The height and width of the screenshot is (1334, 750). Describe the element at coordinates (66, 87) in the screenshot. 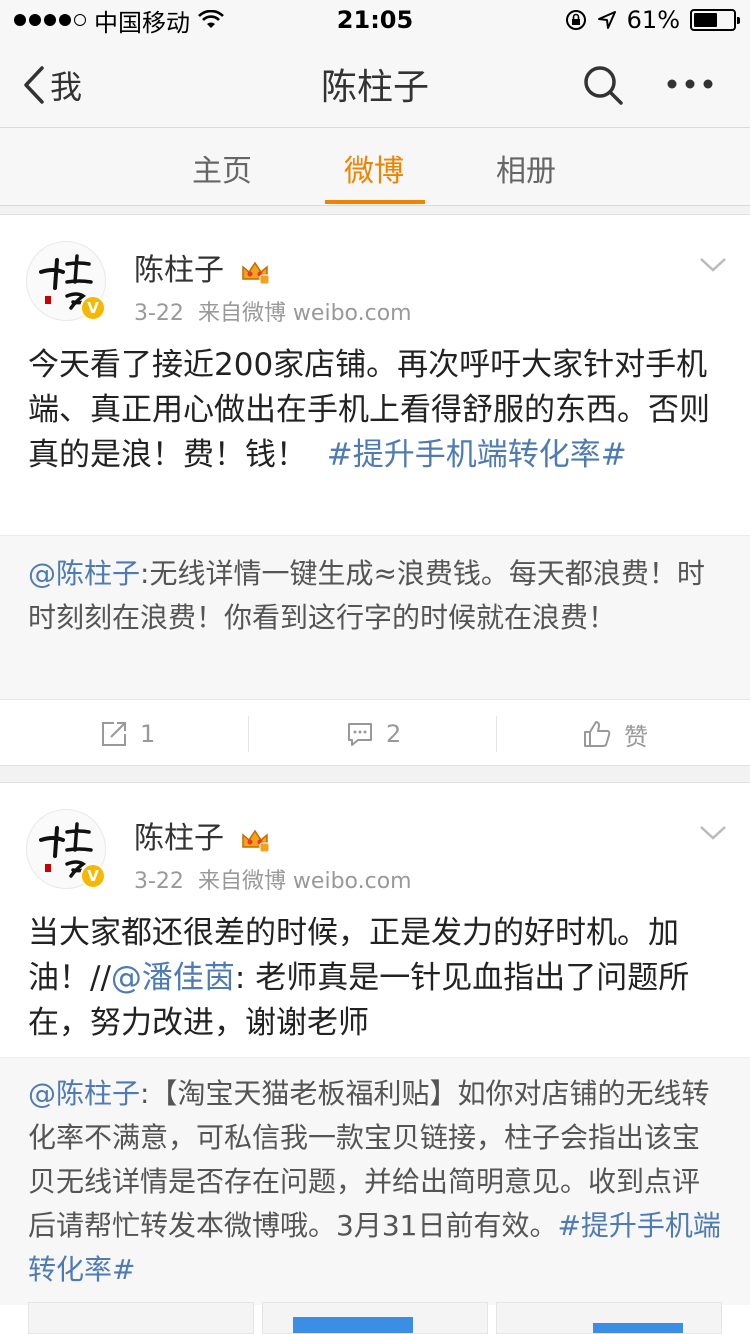

I see `back-label: 我` at that location.